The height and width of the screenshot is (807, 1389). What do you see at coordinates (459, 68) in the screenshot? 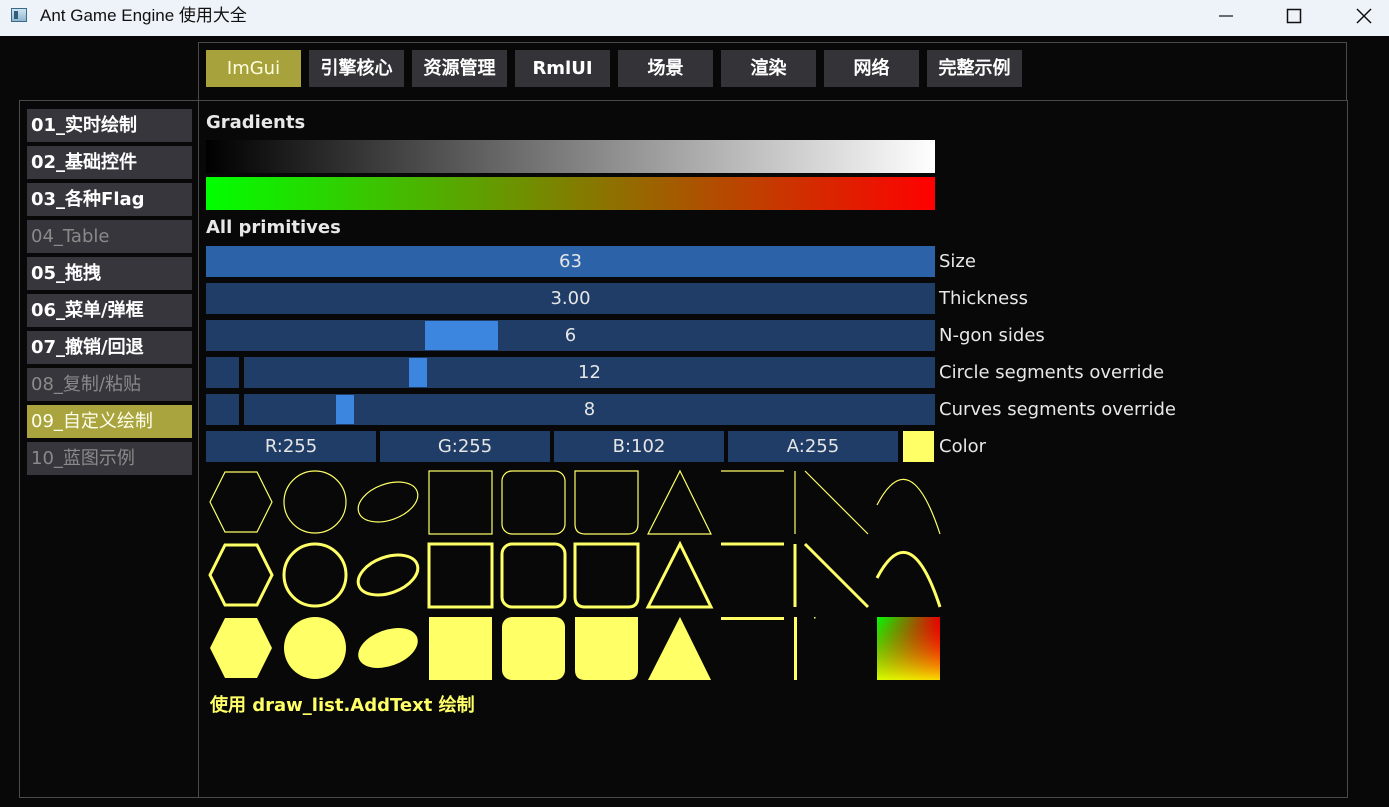
I see `tab-resource-management: 资源管理` at bounding box center [459, 68].